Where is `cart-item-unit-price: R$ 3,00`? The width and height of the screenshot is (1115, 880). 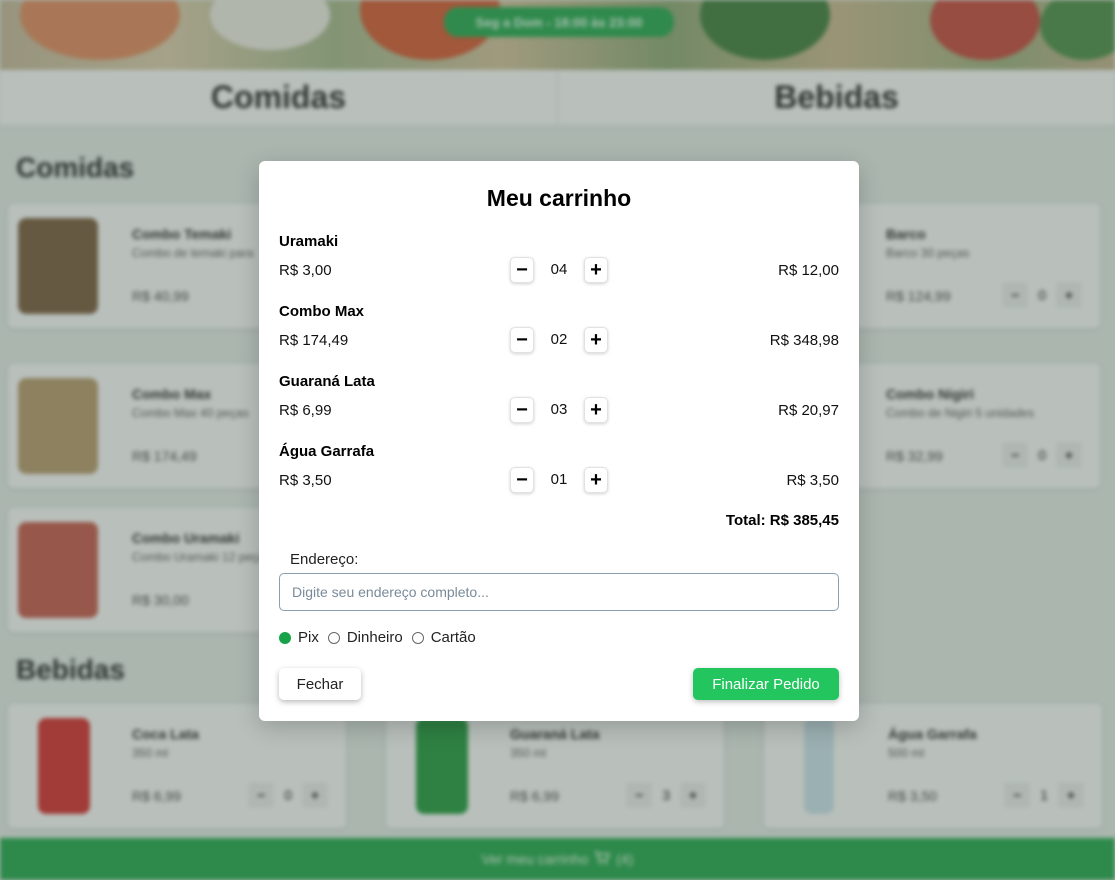 cart-item-unit-price: R$ 3,00 is located at coordinates (305, 270).